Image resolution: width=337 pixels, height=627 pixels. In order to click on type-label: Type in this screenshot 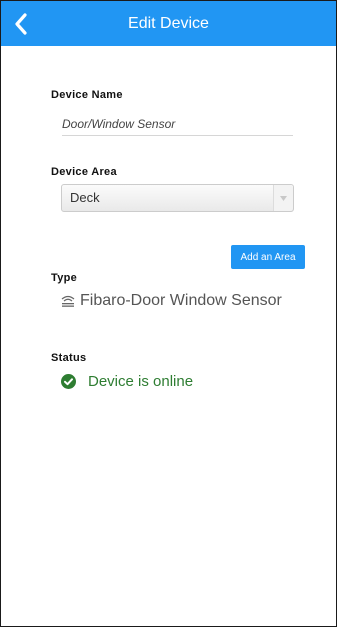, I will do `click(64, 278)`.